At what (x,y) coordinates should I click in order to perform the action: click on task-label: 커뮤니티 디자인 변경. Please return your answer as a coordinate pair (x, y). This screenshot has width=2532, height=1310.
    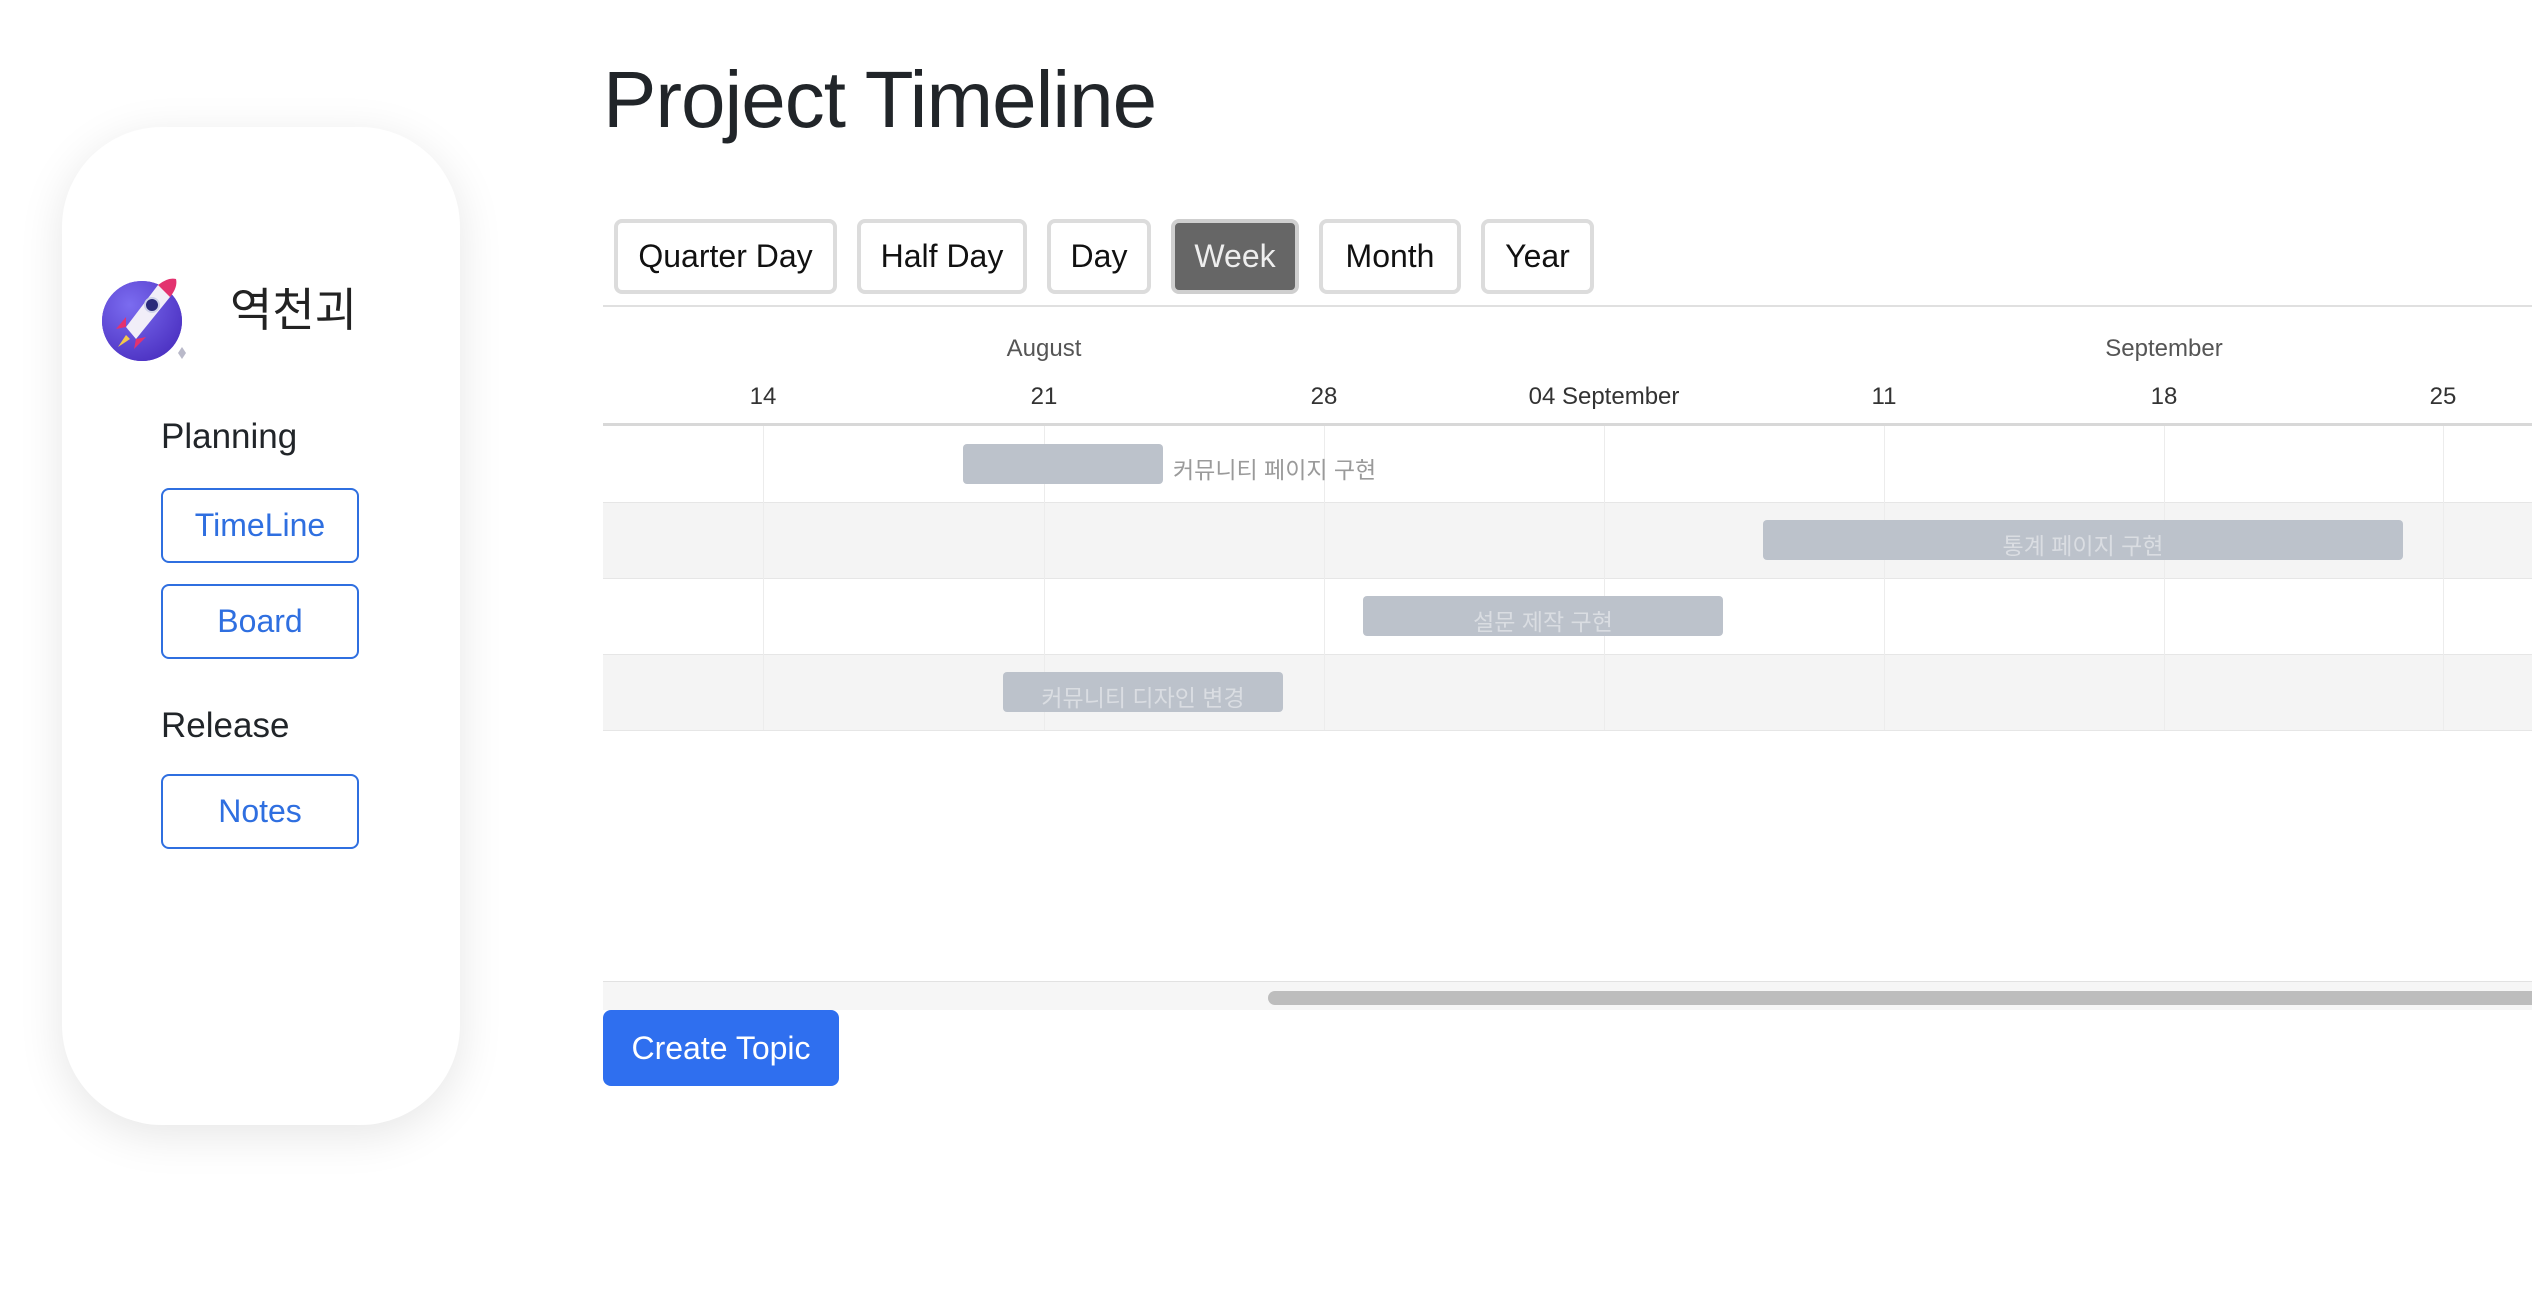
    Looking at the image, I should click on (1143, 698).